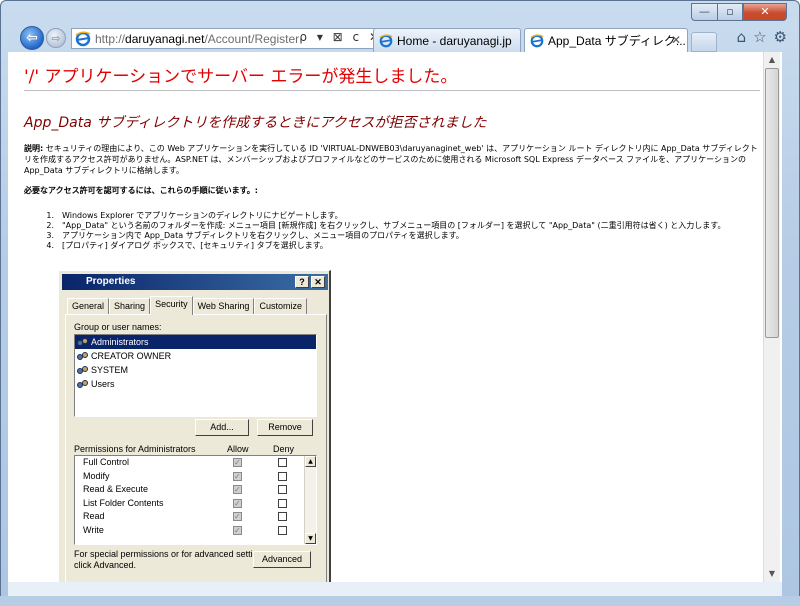 The image size is (800, 606). Describe the element at coordinates (772, 203) in the screenshot. I see `scrollbar-thumb` at that location.